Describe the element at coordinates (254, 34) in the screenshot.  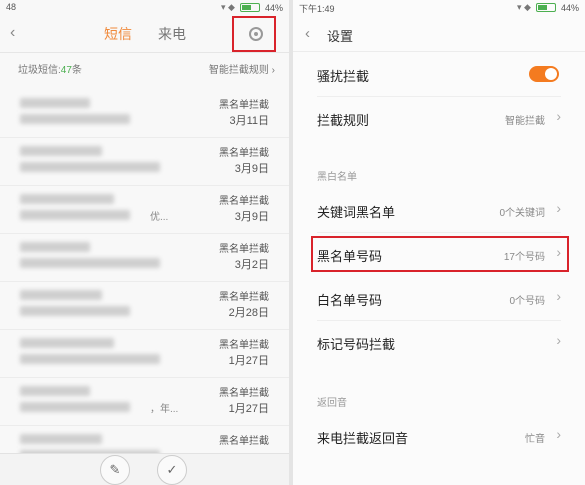
I see `highlight-settings-box` at that location.